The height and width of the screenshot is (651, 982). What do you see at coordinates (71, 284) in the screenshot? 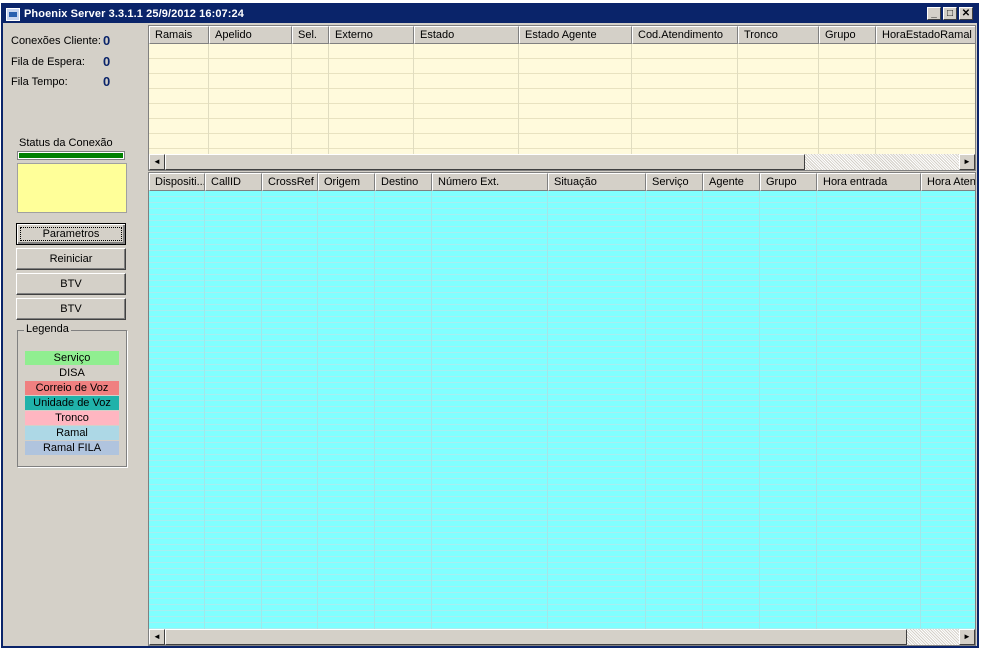
I see `btv-button-1: BTV` at bounding box center [71, 284].